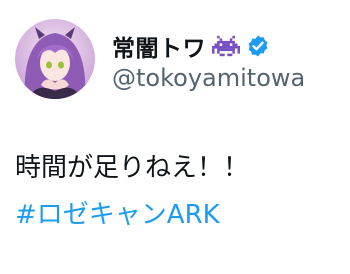 The image size is (350, 274). I want to click on author-name-row: 常闇トワ, so click(191, 46).